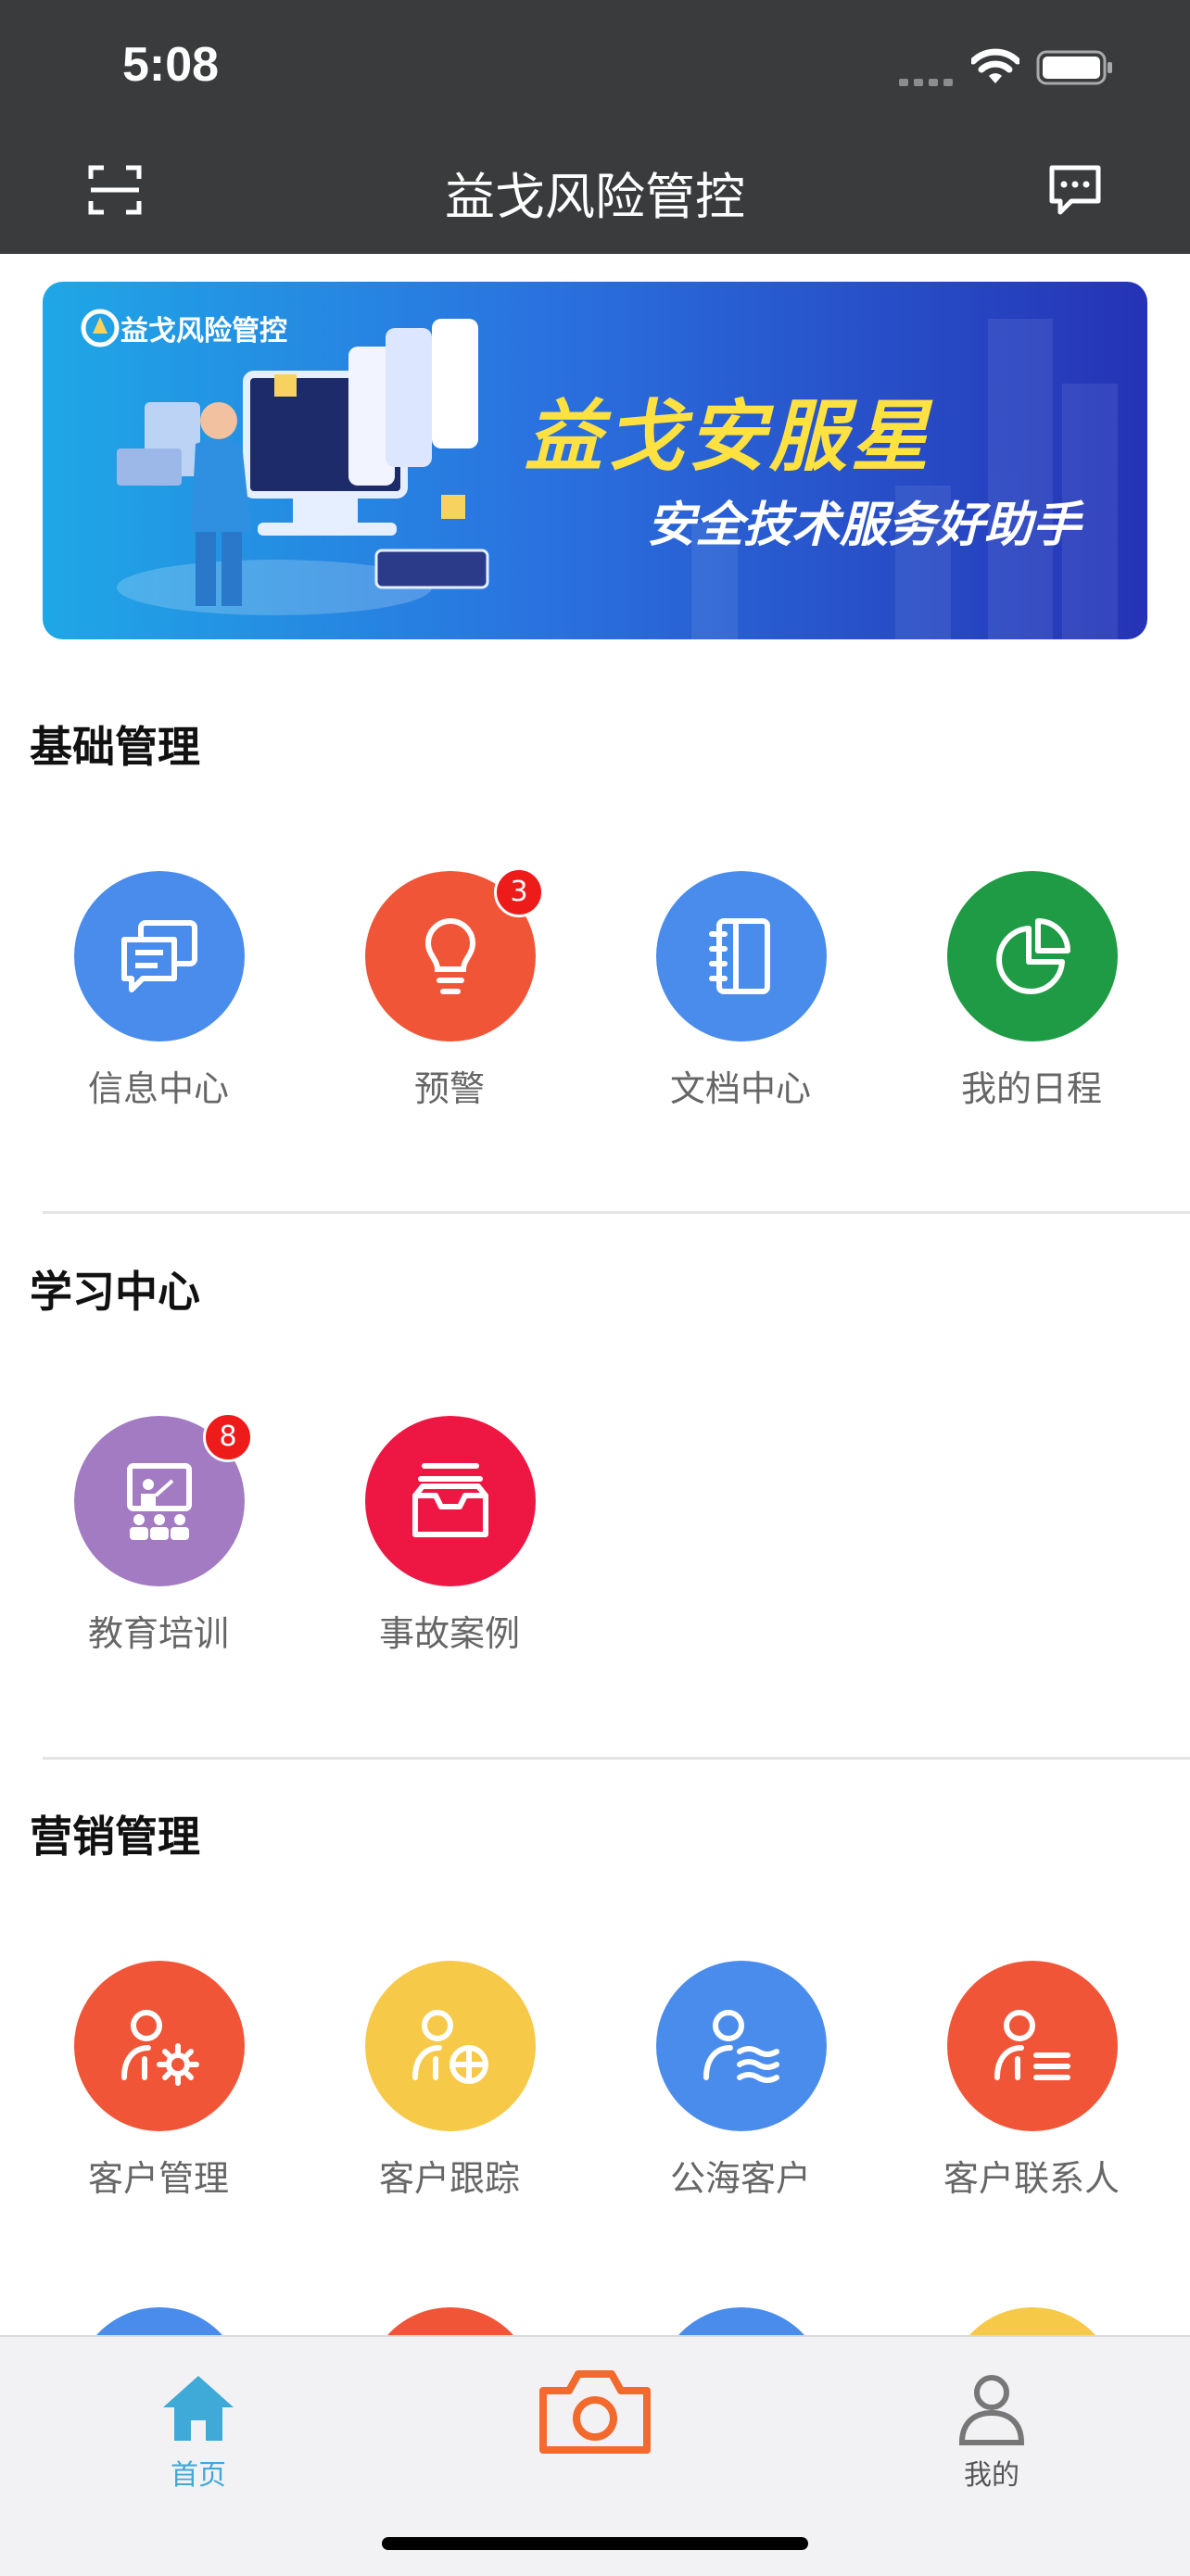  I want to click on camera-icon, so click(595, 2412).